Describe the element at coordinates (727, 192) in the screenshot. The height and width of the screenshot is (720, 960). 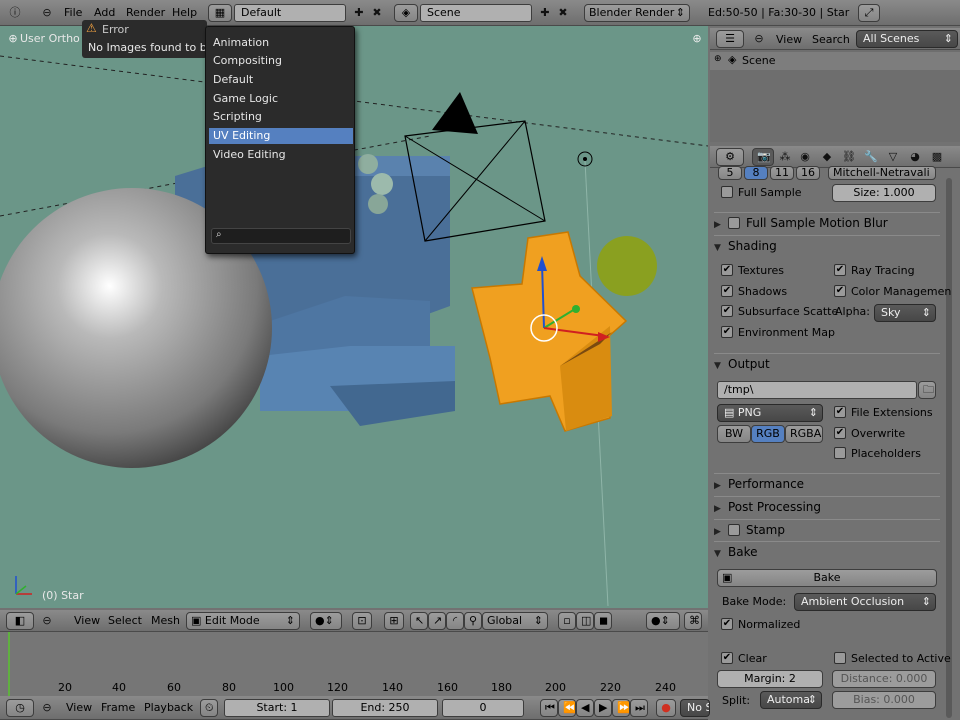
I see `full-sample-checkbox` at that location.